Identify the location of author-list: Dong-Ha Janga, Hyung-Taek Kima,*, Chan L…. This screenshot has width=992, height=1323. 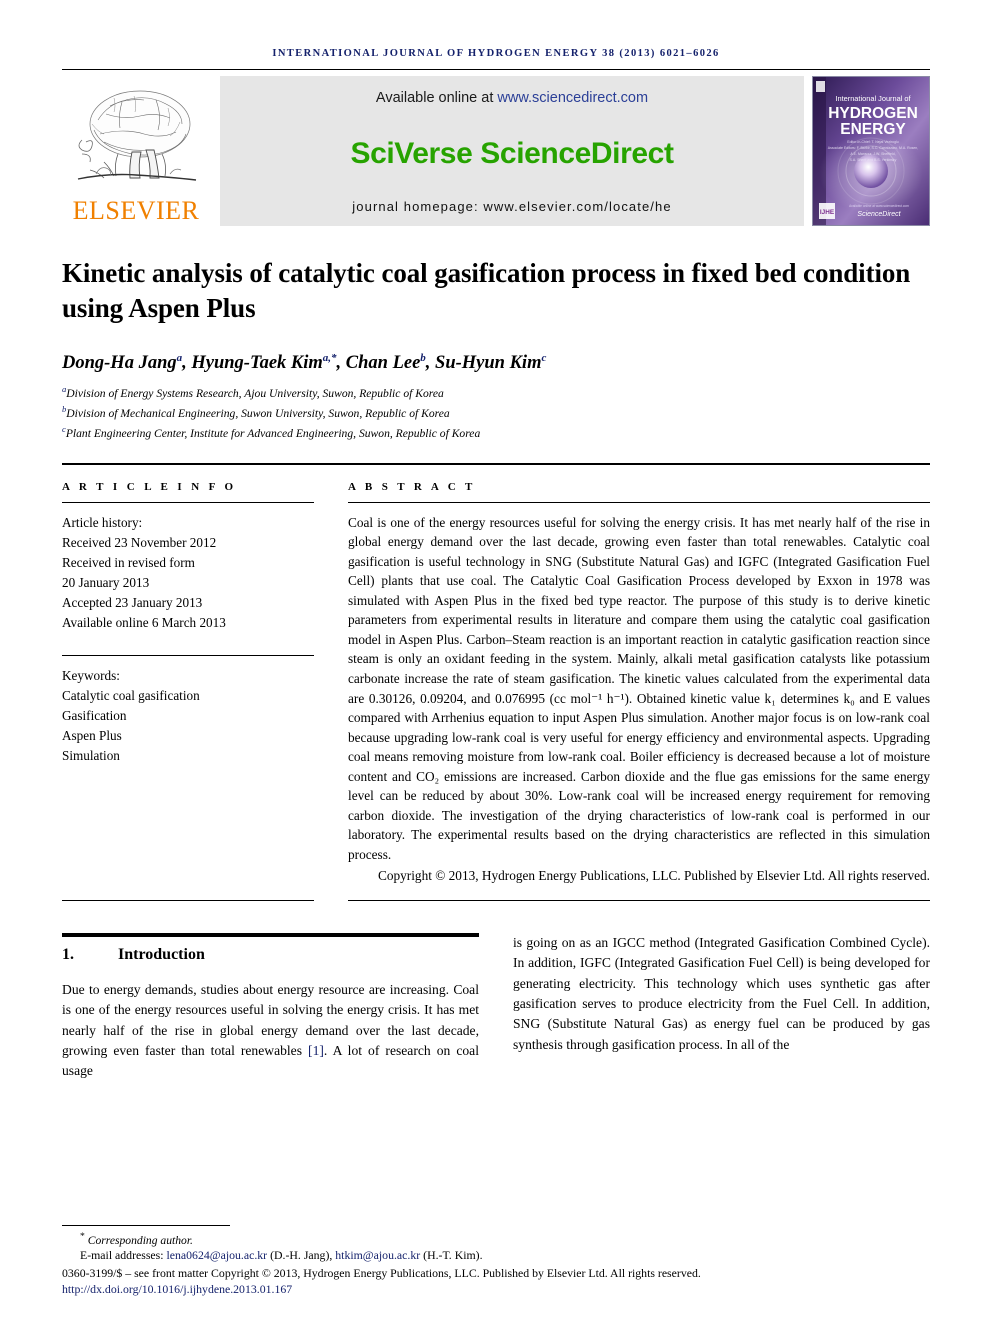
(304, 363).